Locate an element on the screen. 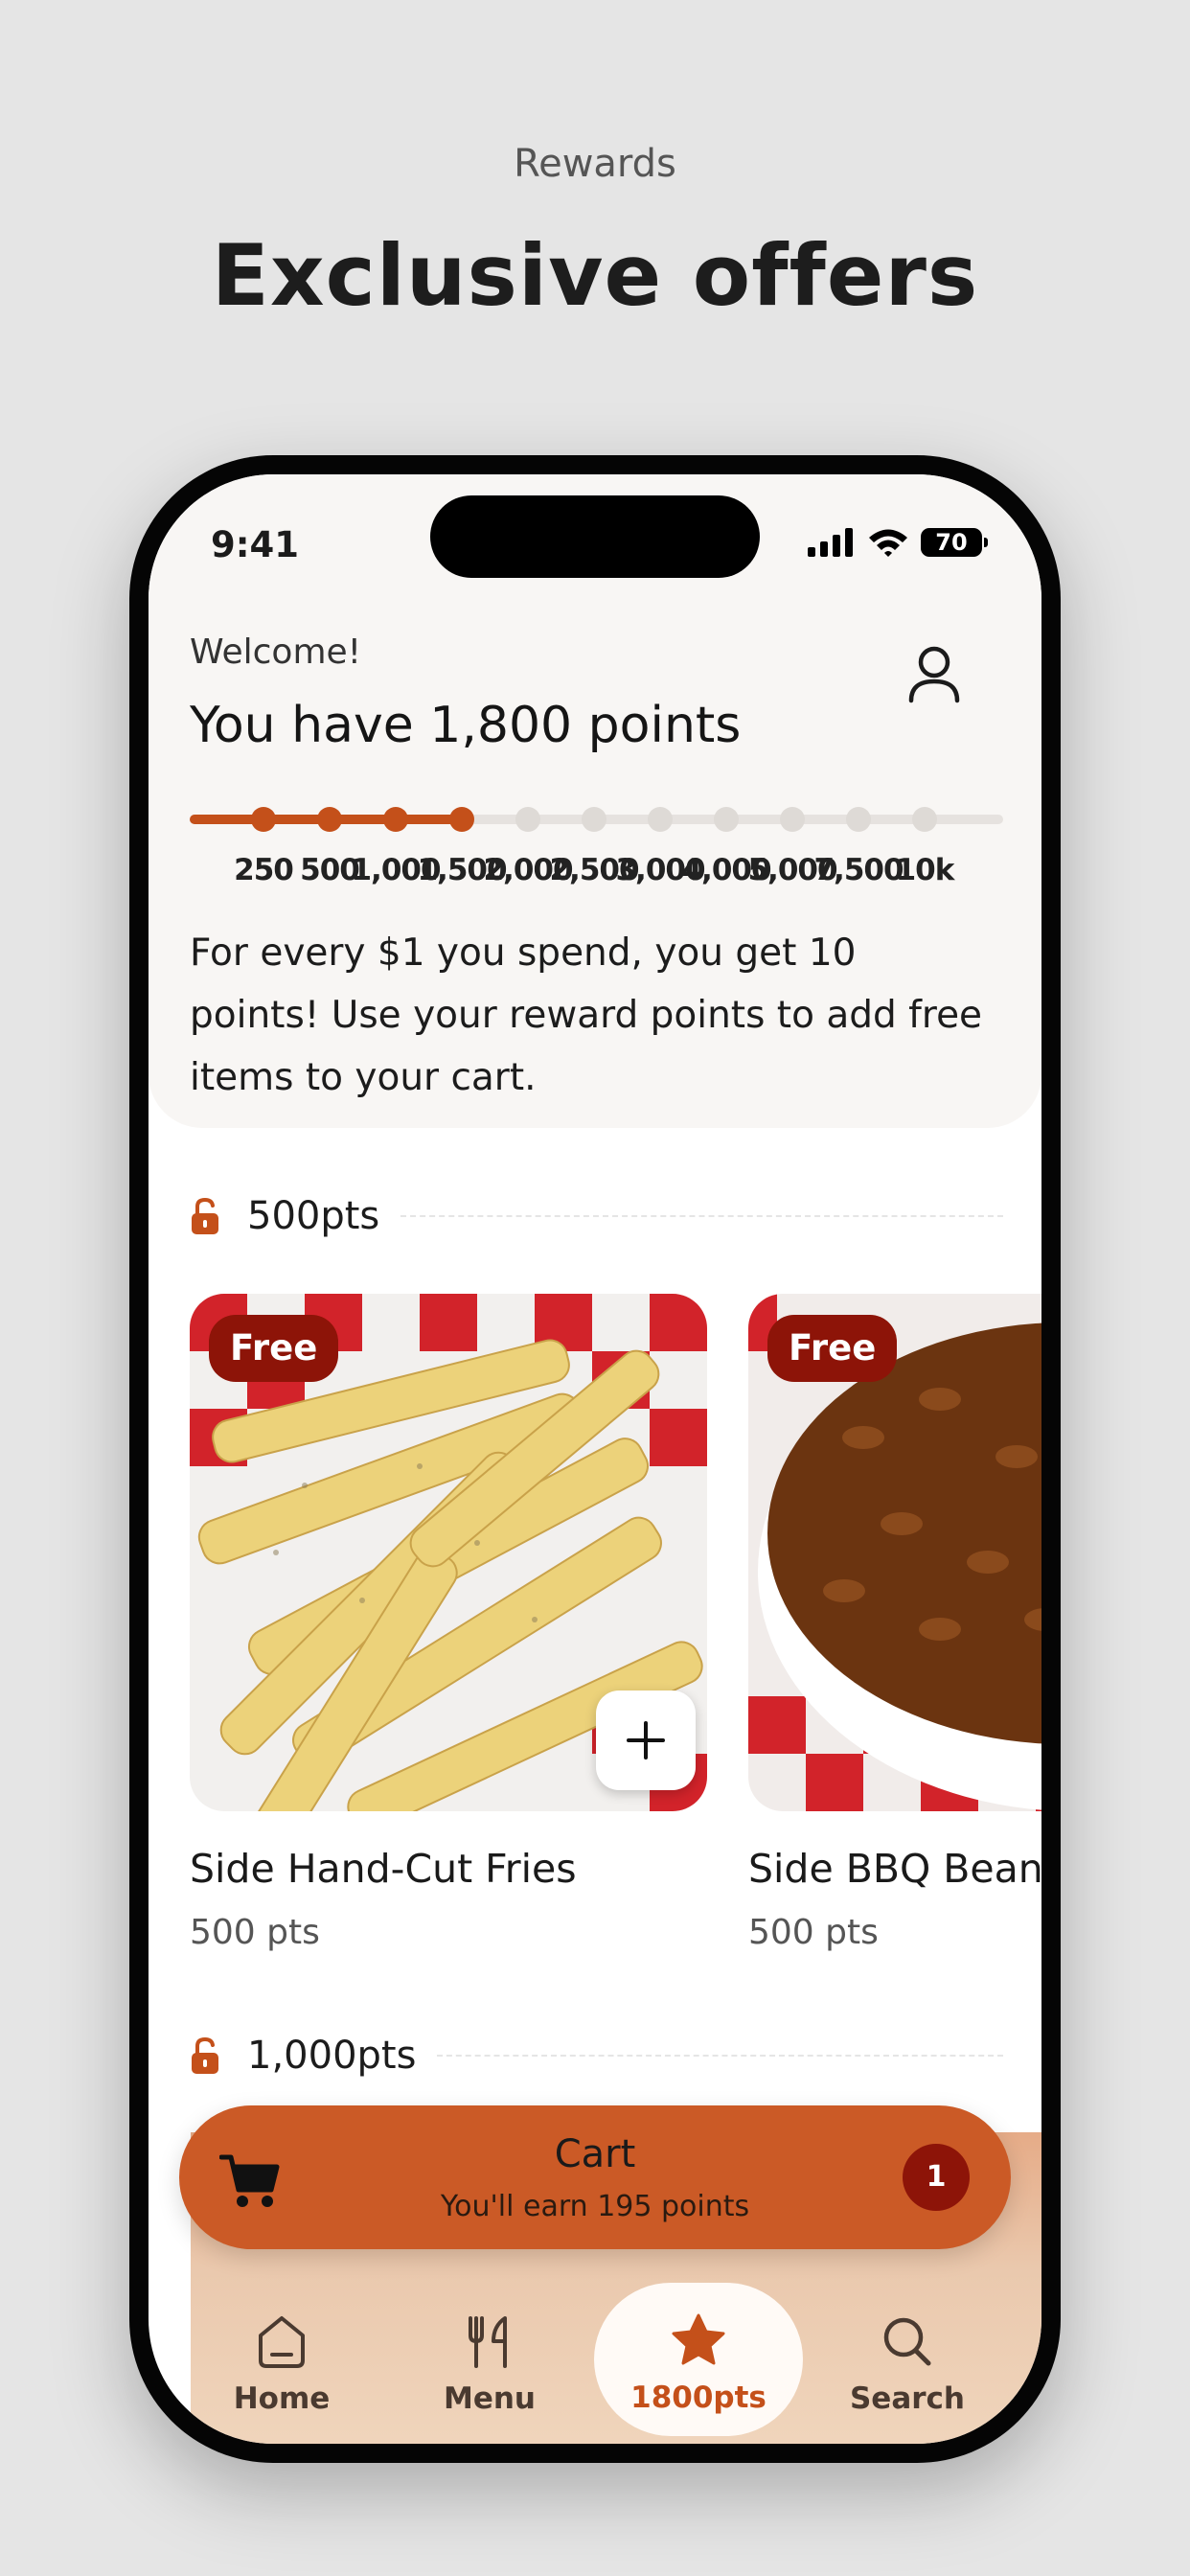 The image size is (1190, 2576). tab-menu: Menu is located at coordinates (490, 2365).